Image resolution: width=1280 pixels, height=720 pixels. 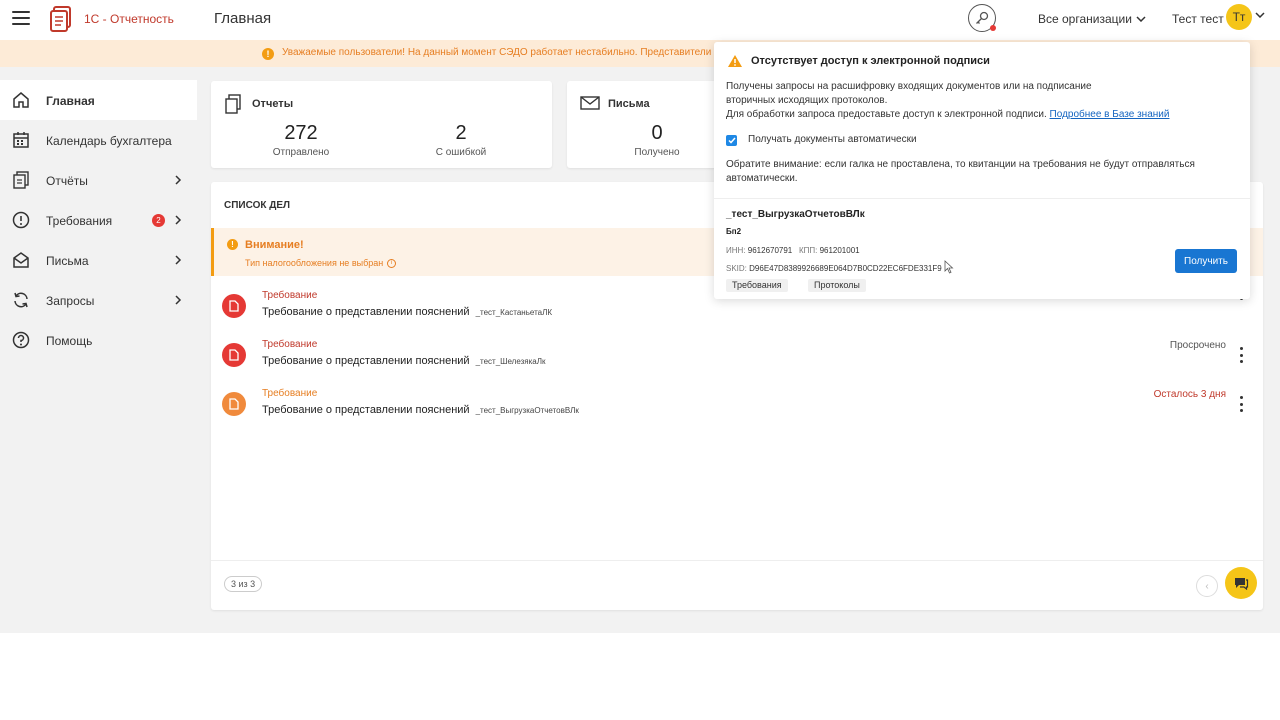 What do you see at coordinates (21, 140) in the screenshot?
I see `calendar-icon` at bounding box center [21, 140].